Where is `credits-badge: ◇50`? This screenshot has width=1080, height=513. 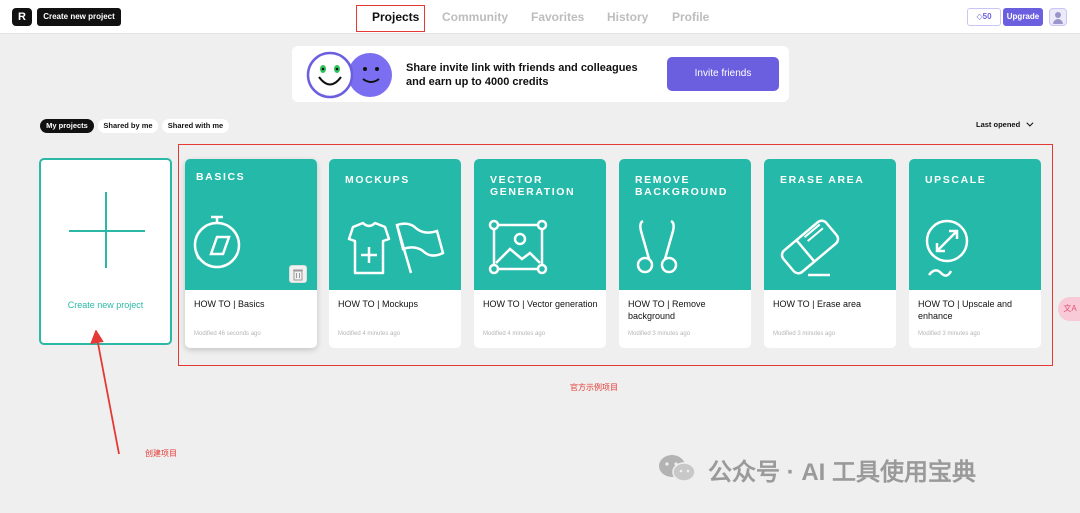 credits-badge: ◇50 is located at coordinates (984, 17).